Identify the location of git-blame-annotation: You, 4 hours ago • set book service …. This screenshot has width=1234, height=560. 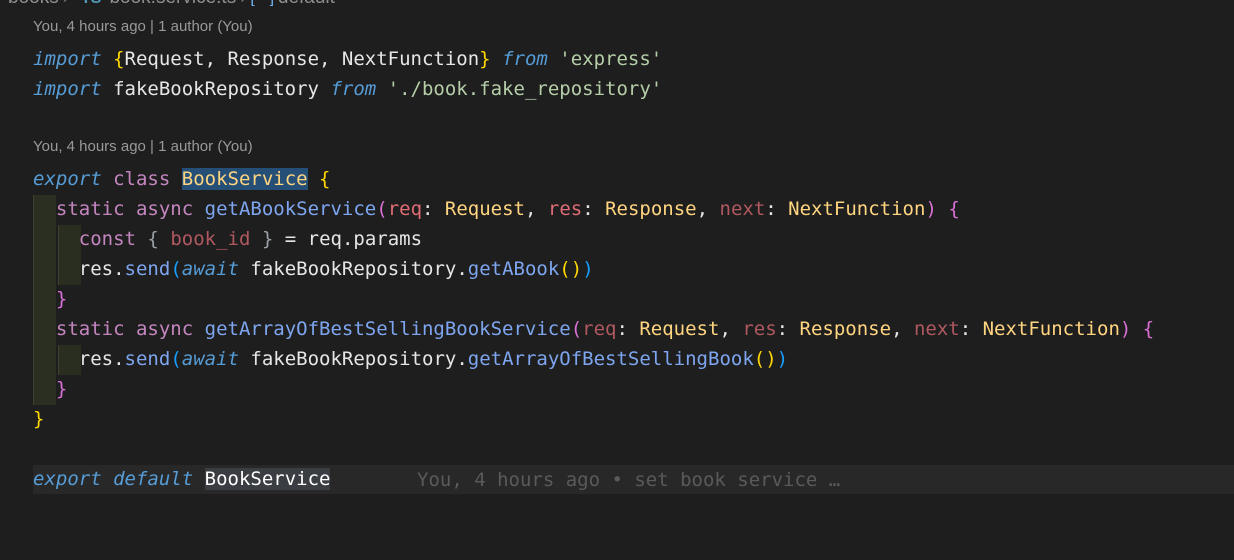
(629, 480).